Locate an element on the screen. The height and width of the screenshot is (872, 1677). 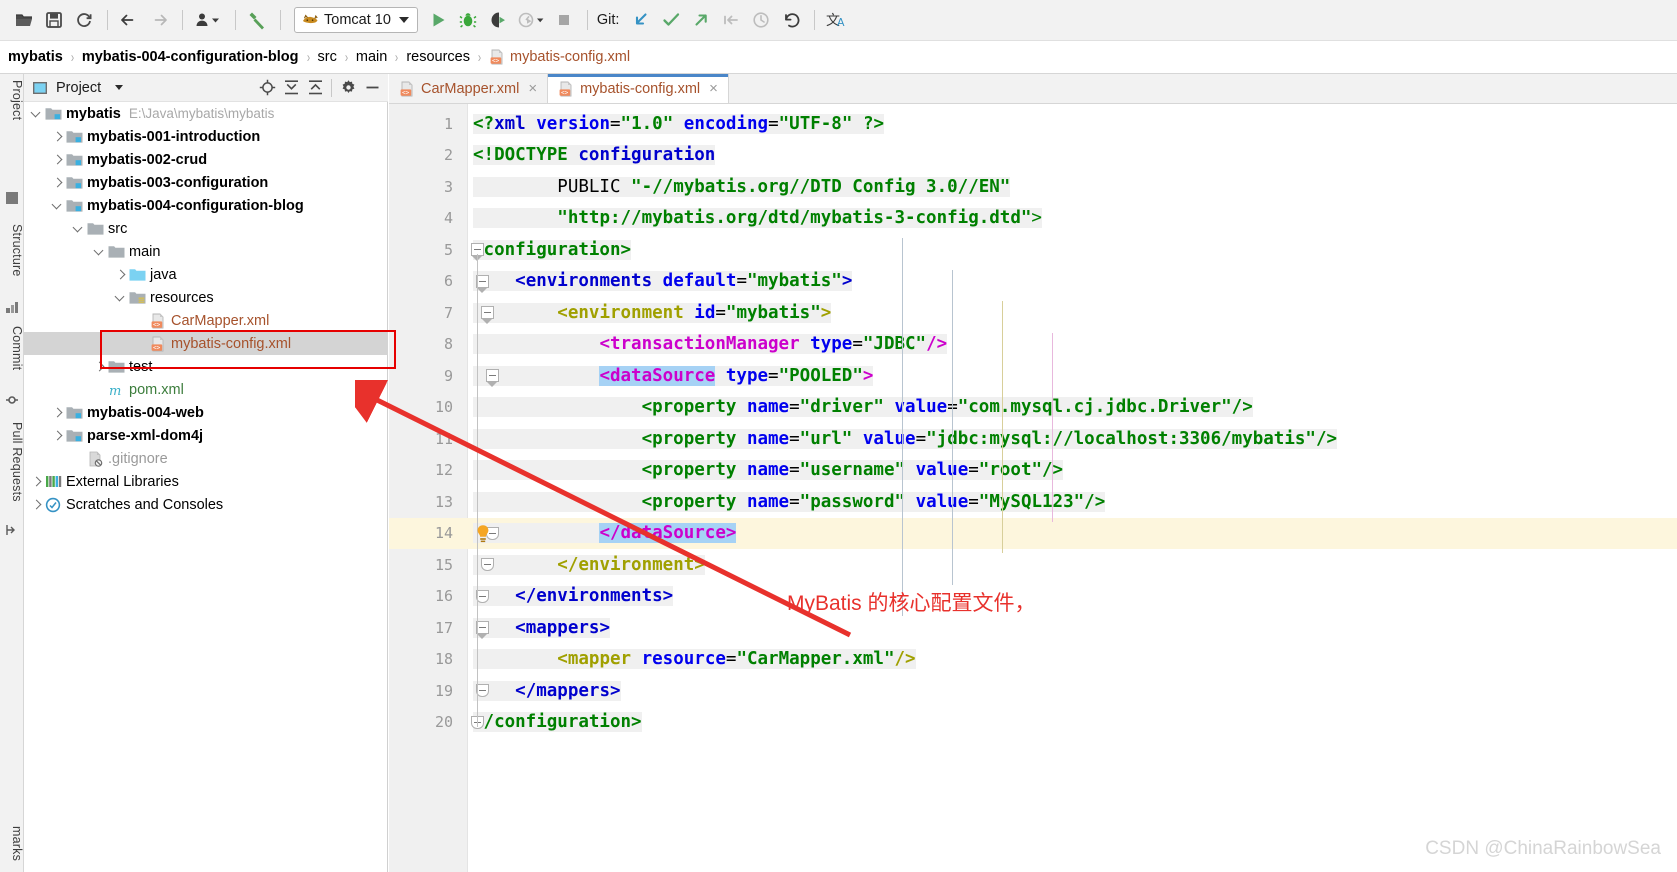
rail-item-pull-requests: Pull Requests is located at coordinates (12, 462).